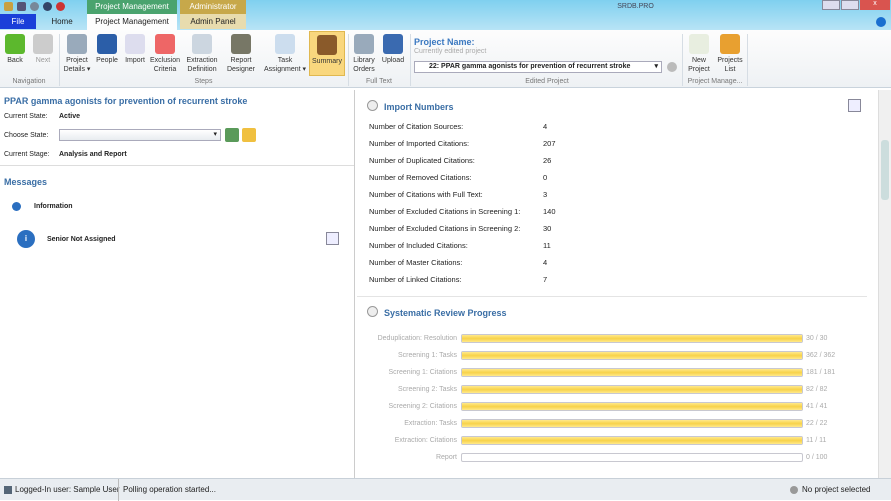 Image resolution: width=891 pixels, height=501 pixels. I want to click on label: Upload, so click(393, 60).